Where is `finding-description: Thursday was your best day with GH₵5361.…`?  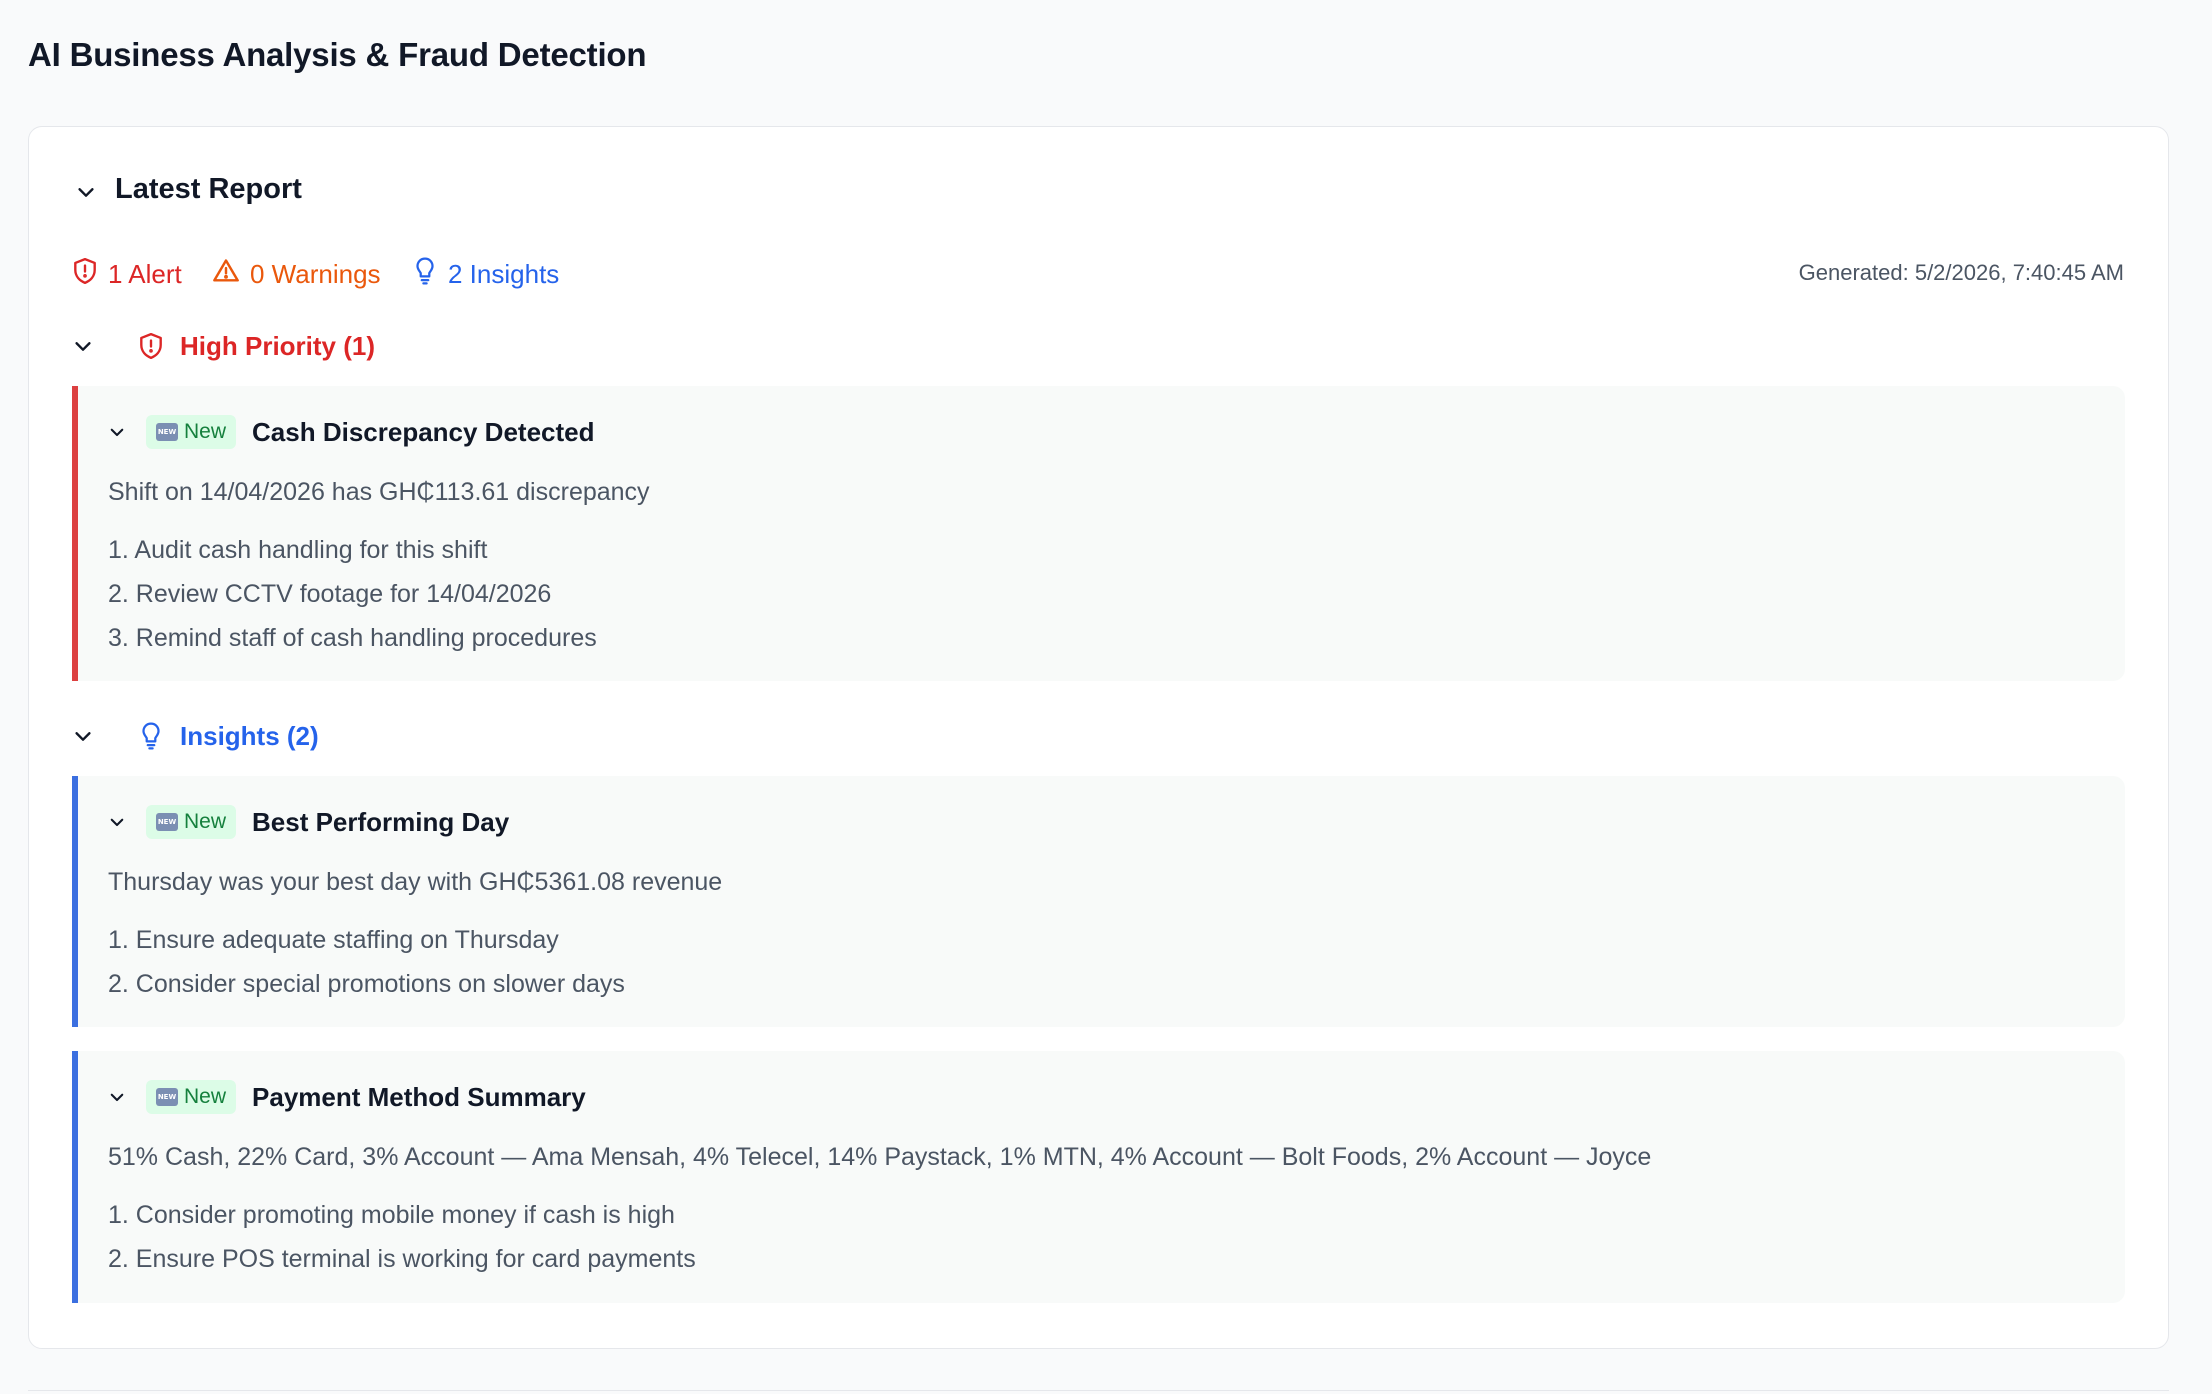
finding-description: Thursday was your best day with GH₵5361.… is located at coordinates (415, 882).